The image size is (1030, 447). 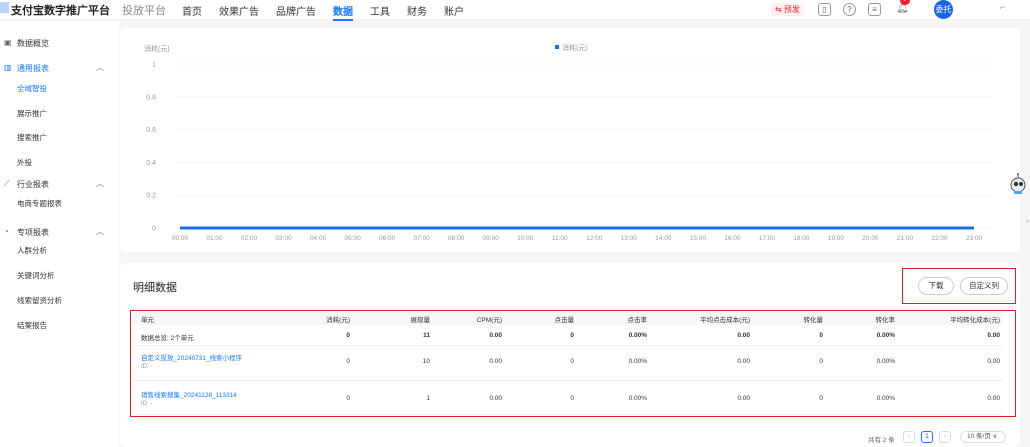 What do you see at coordinates (983, 437) in the screenshot?
I see `page-size-select: 10 条/页 ∨` at bounding box center [983, 437].